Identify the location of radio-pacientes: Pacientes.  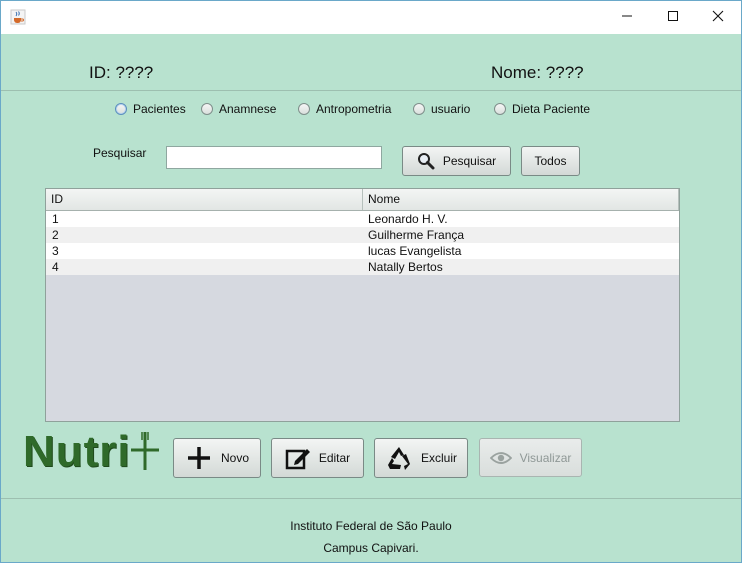
(150, 109).